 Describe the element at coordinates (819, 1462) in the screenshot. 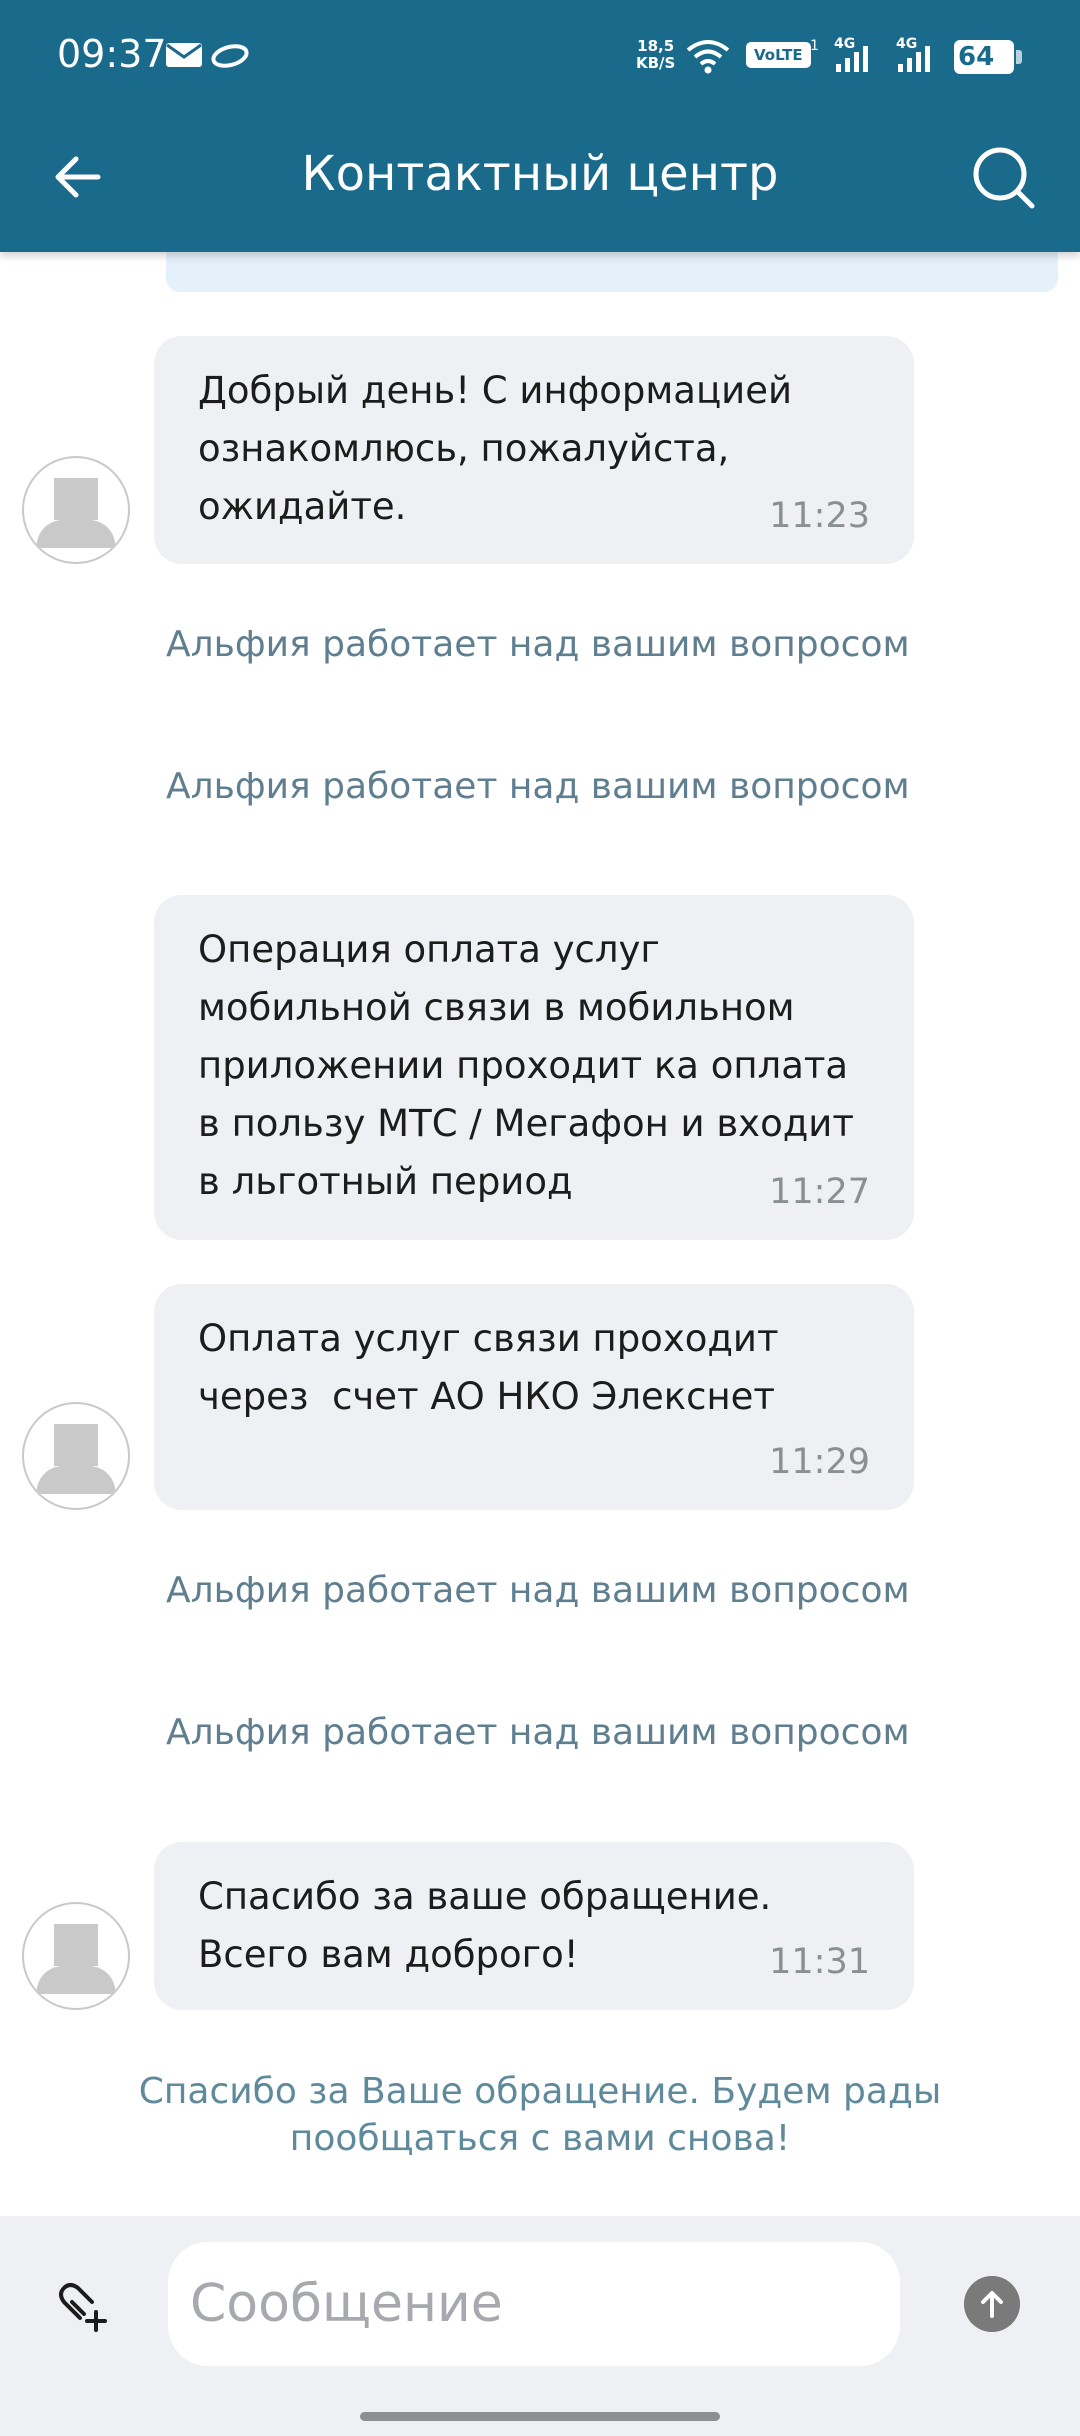

I see `message-time: 11:29` at that location.